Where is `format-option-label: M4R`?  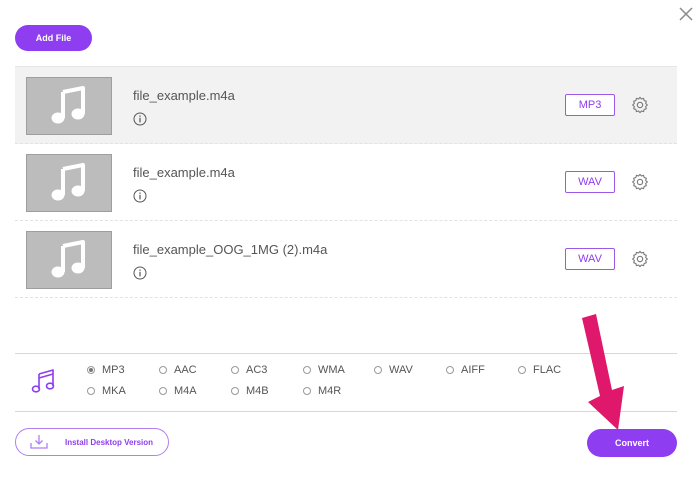
format-option-label: M4R is located at coordinates (330, 391).